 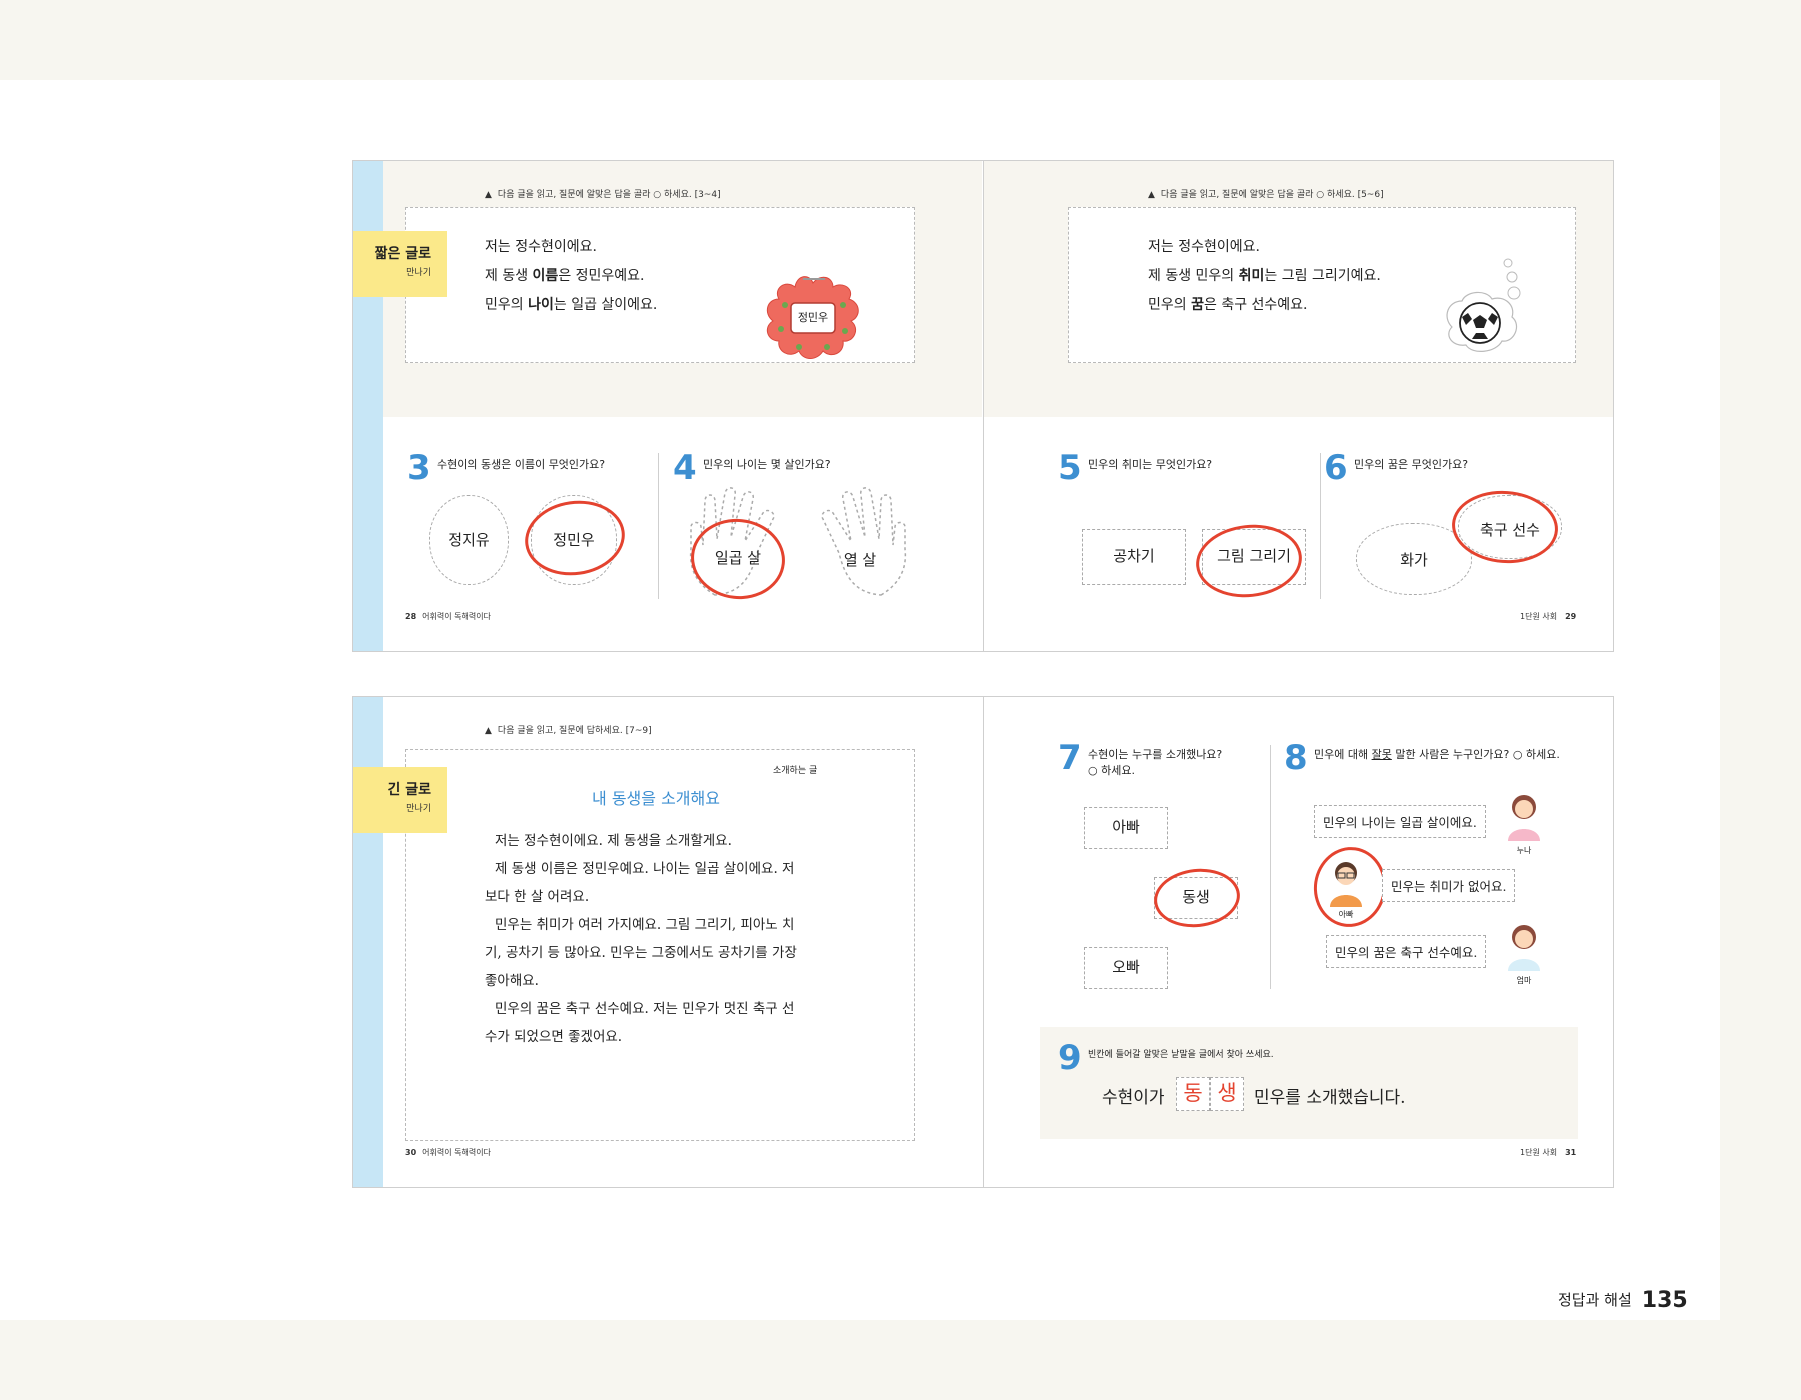 I want to click on option-box: 공차기, so click(x=1134, y=557).